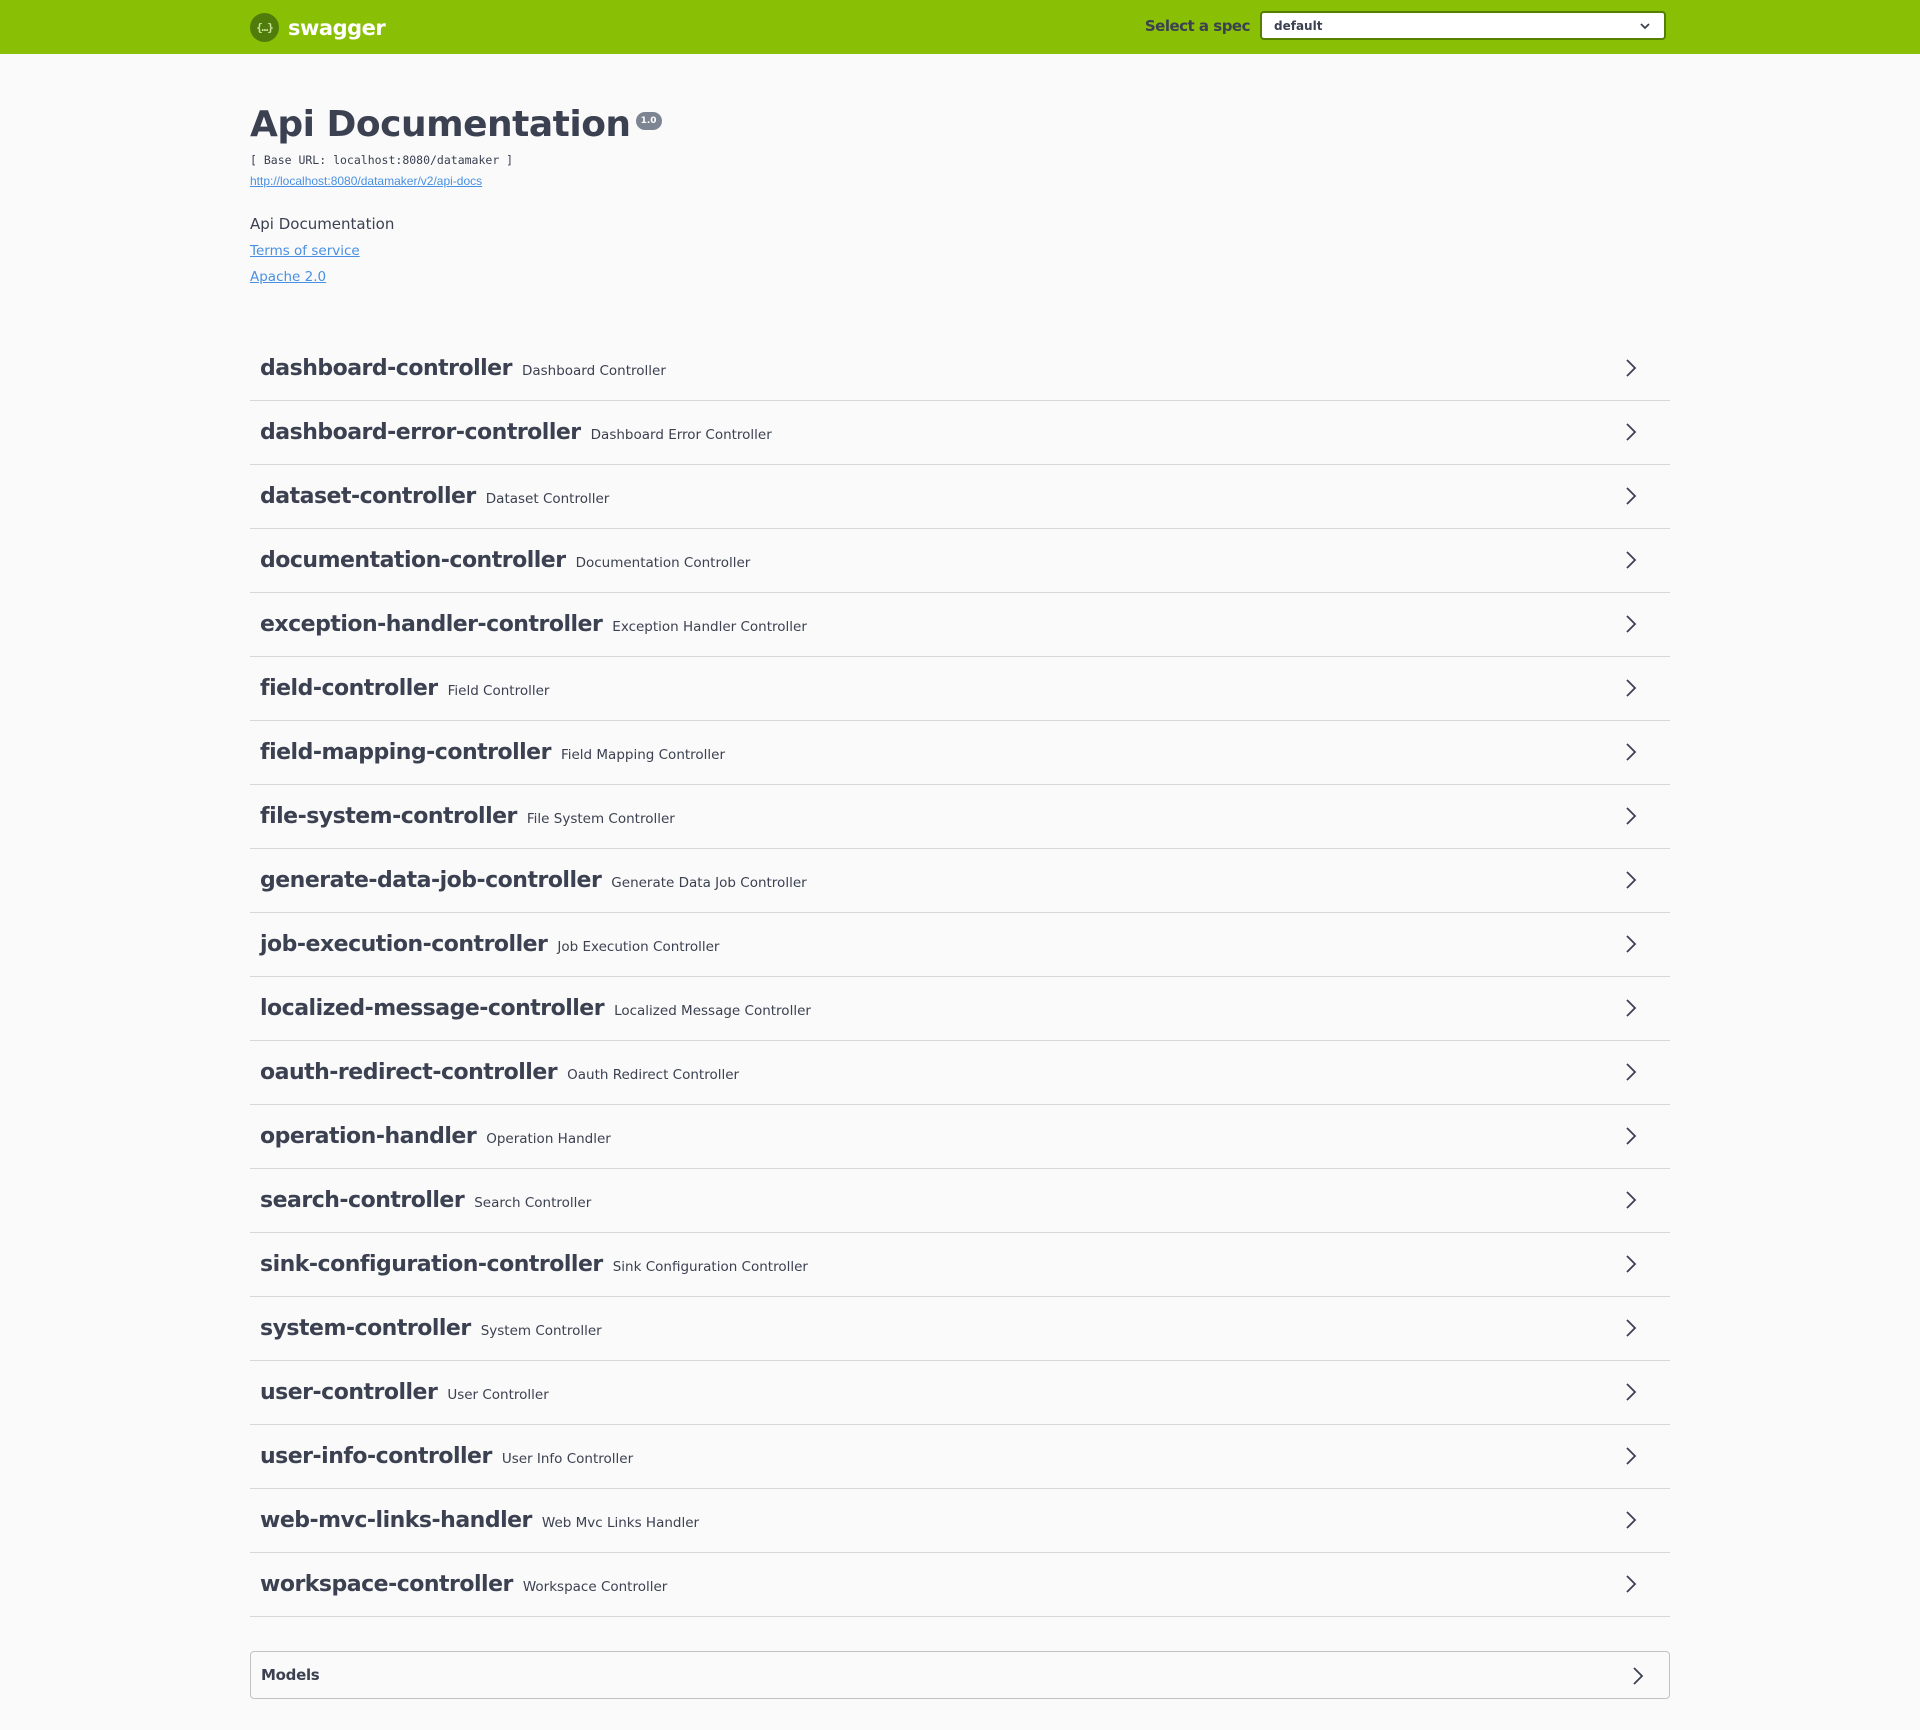  What do you see at coordinates (960, 497) in the screenshot?
I see `controller-row-dataset-controller: dataset-controller Dataset Controller` at bounding box center [960, 497].